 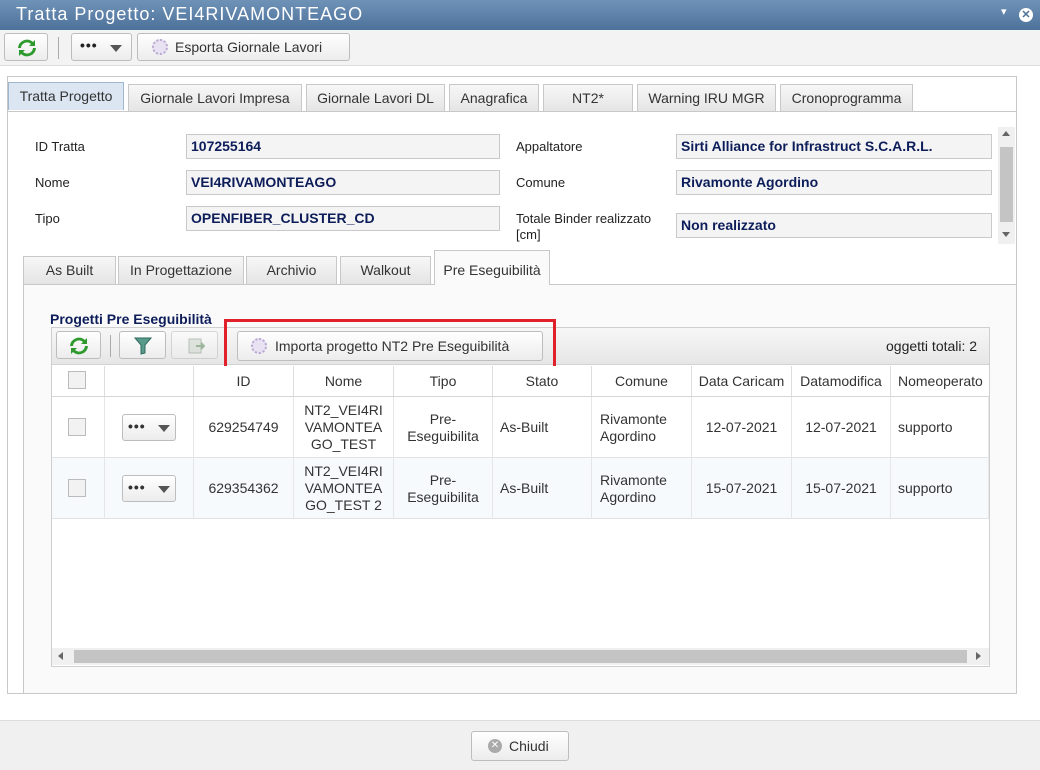 I want to click on main-toolbar: ••• Esporta Giornale Lavori, so click(x=520, y=48).